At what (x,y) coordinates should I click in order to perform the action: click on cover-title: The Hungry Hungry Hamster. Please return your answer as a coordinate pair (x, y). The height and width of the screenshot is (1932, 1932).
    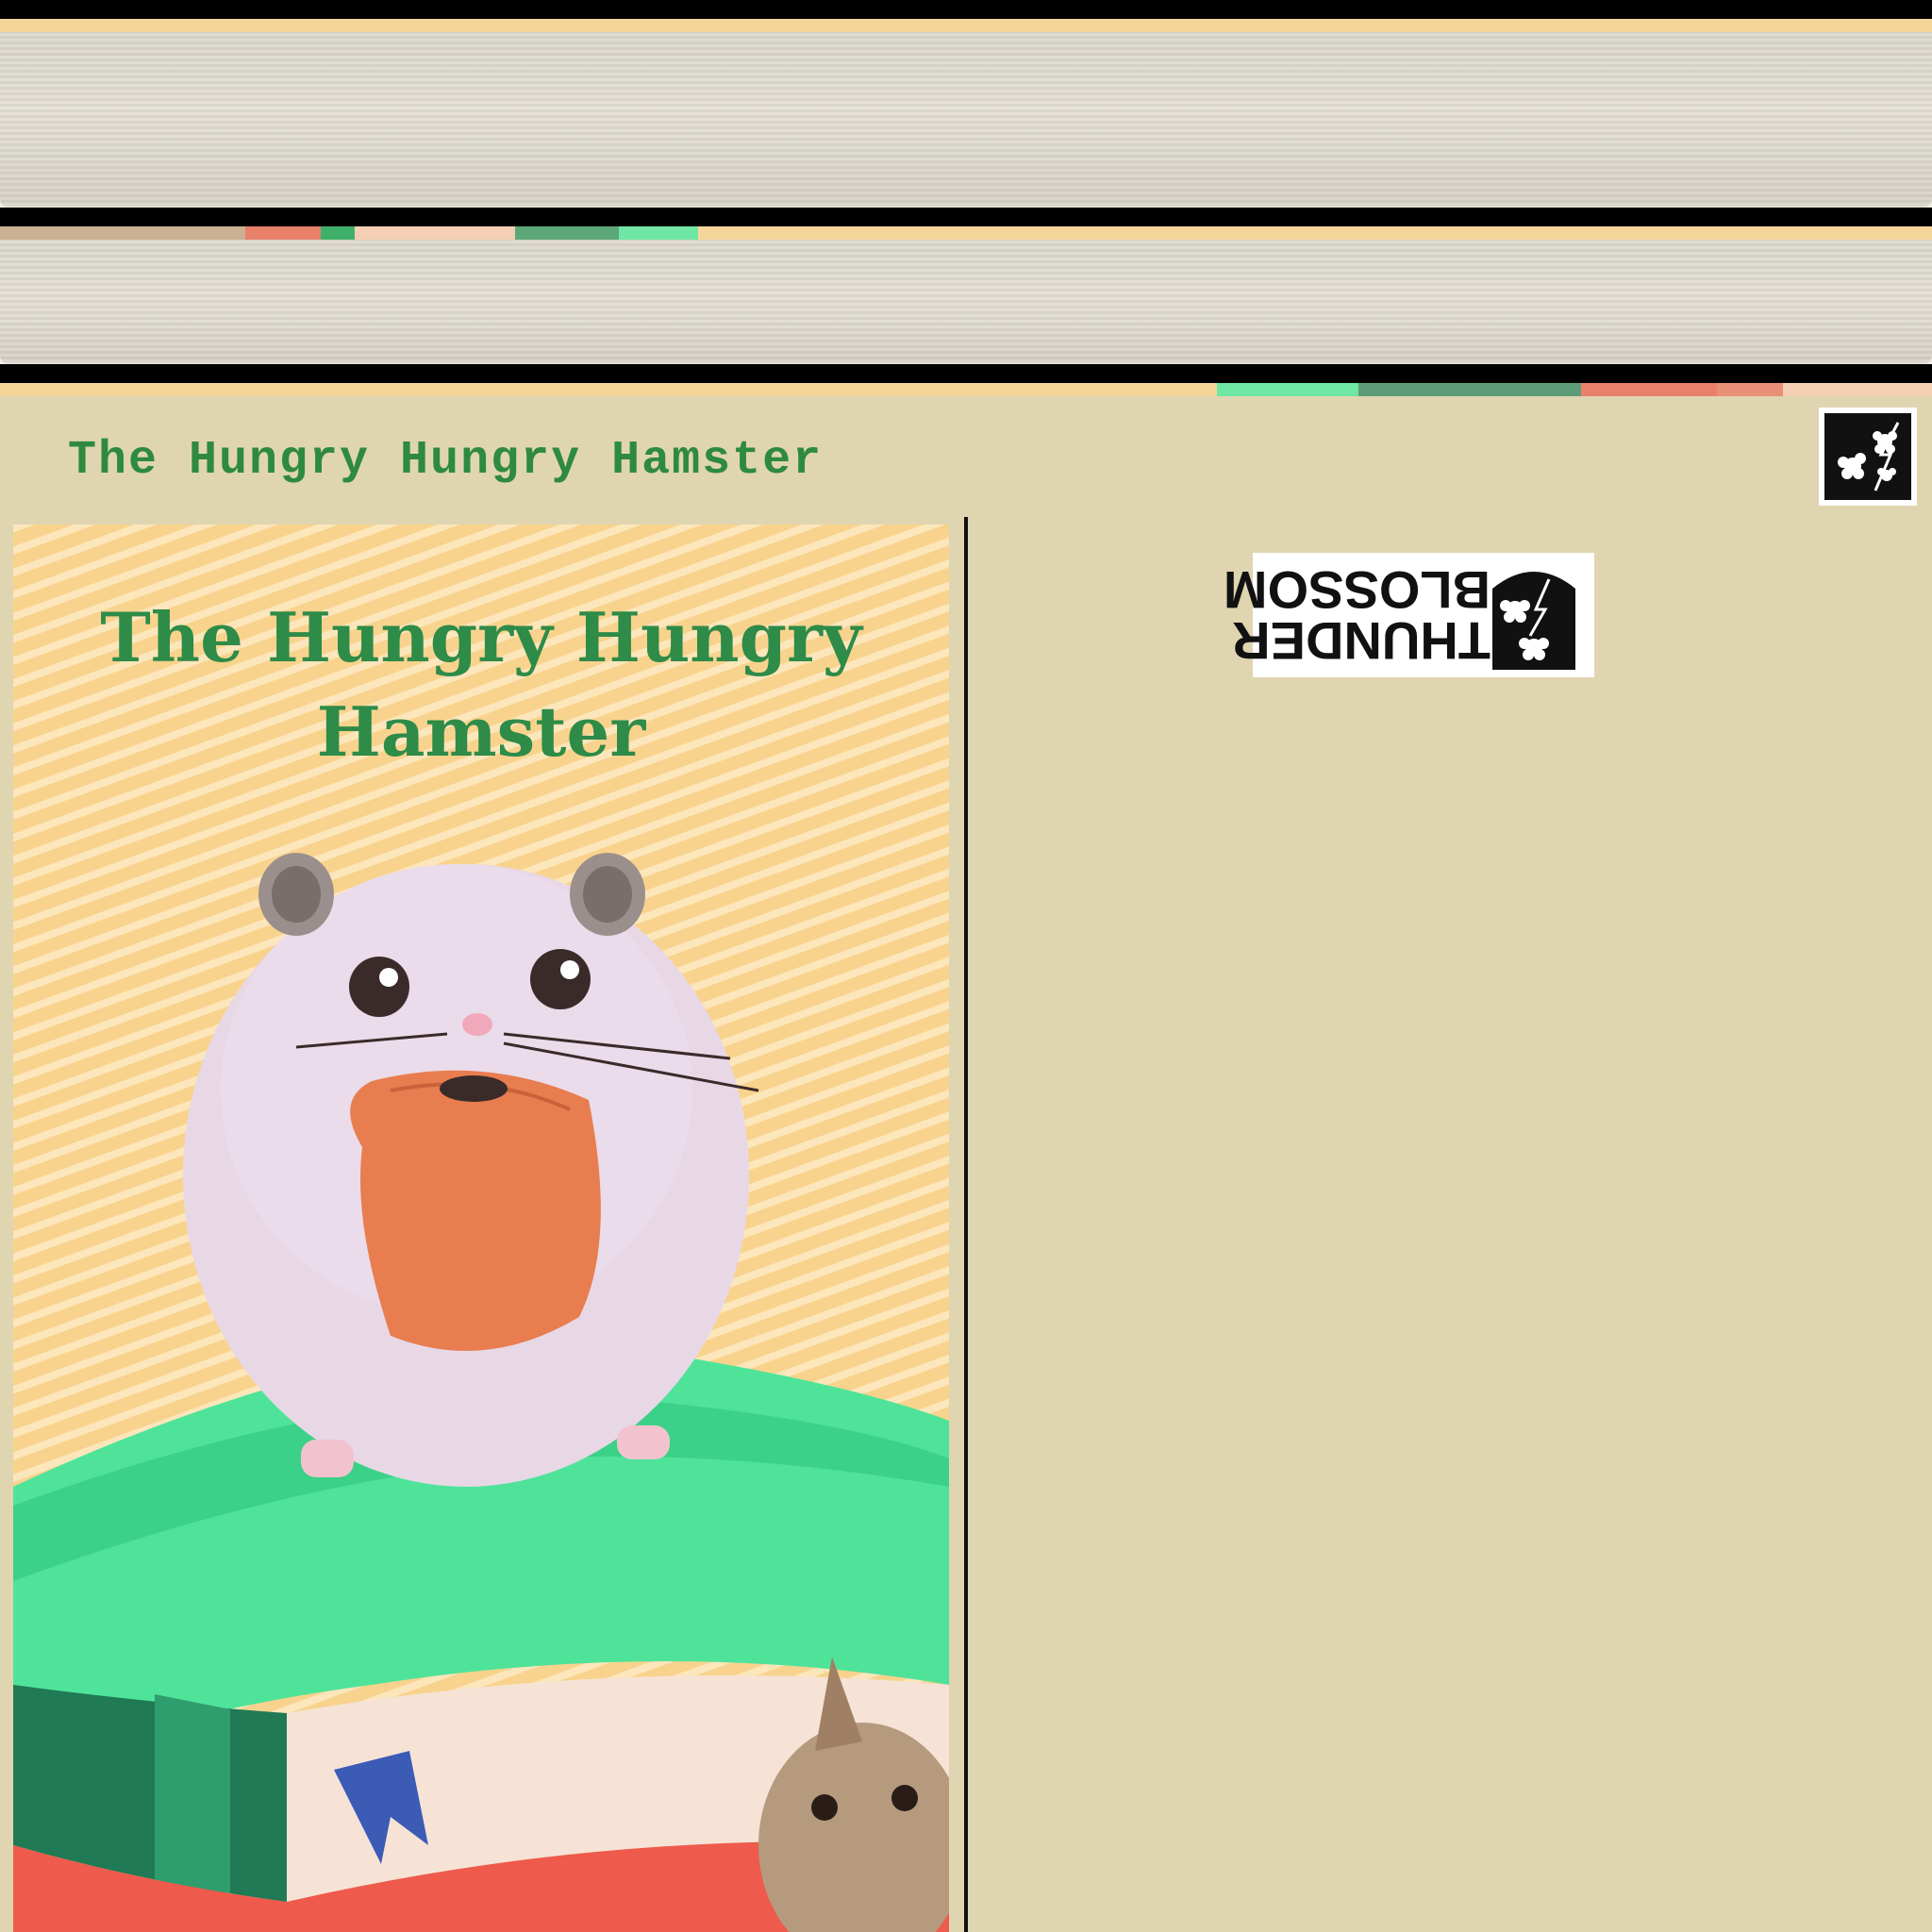
    Looking at the image, I should click on (481, 685).